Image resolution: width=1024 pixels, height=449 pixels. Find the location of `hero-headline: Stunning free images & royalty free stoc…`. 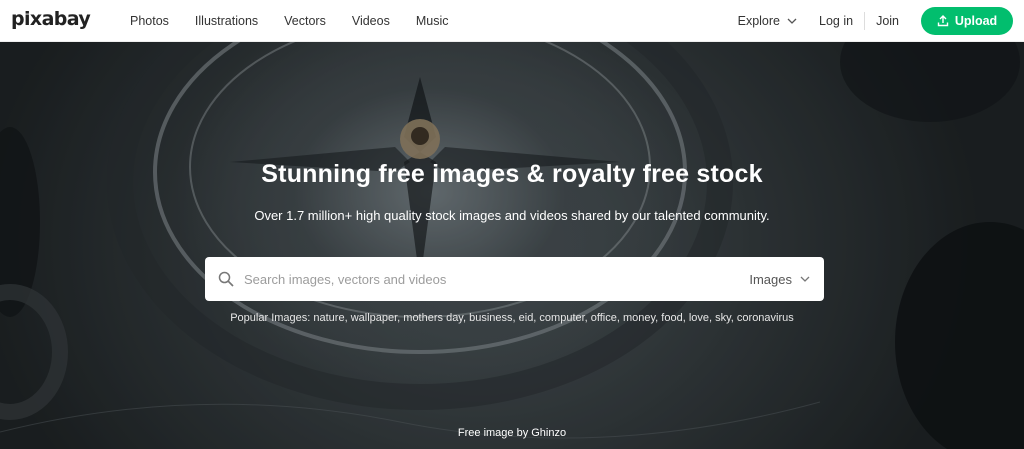

hero-headline: Stunning free images & royalty free stoc… is located at coordinates (512, 174).